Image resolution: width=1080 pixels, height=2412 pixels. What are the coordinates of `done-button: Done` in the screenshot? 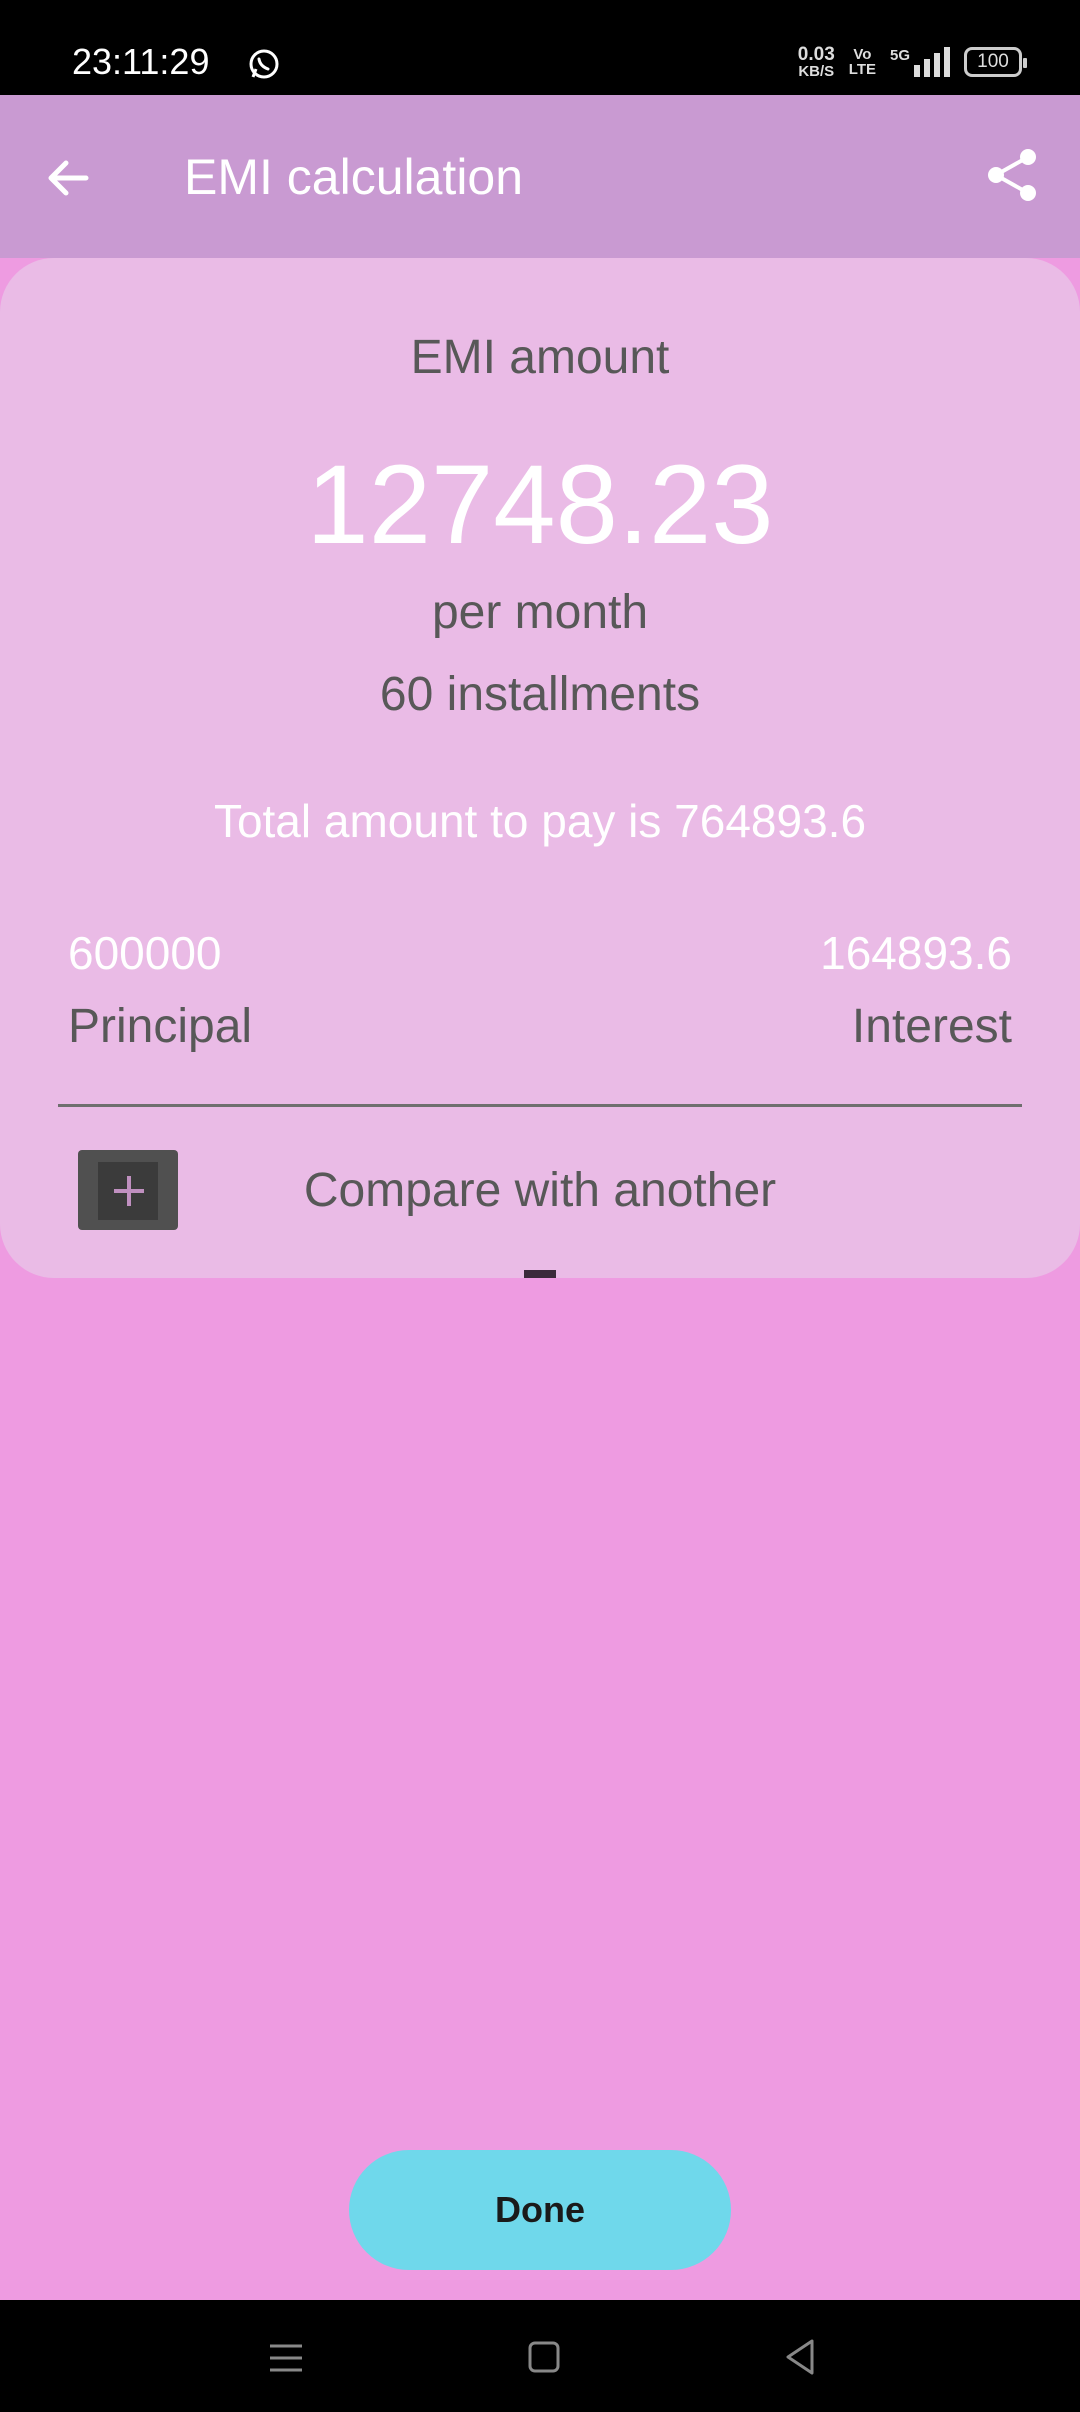 It's located at (540, 2210).